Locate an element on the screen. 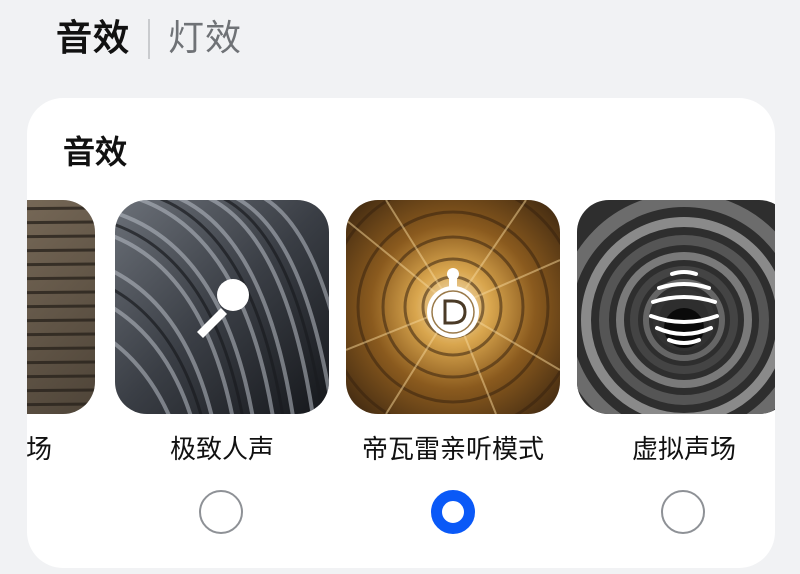  option-label-devialet: 帝瓦雷亲听模式 is located at coordinates (452, 450).